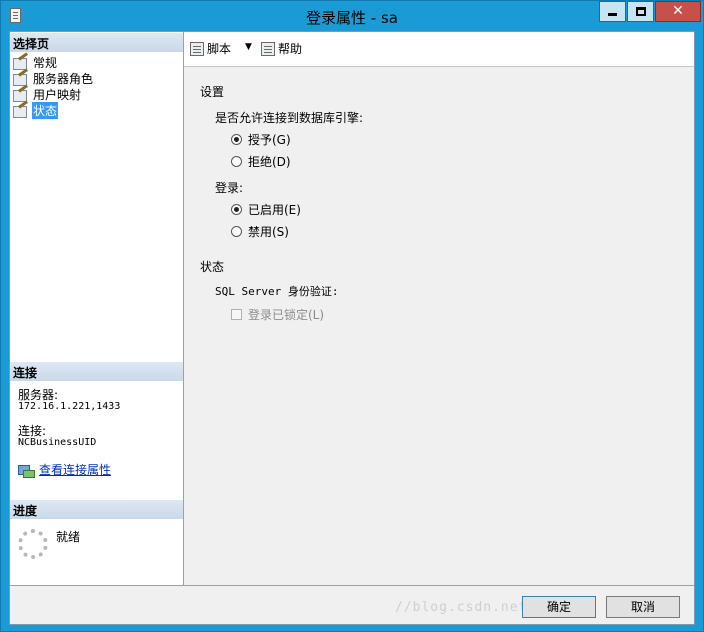 The height and width of the screenshot is (632, 704). I want to click on maximize-button, so click(640, 11).